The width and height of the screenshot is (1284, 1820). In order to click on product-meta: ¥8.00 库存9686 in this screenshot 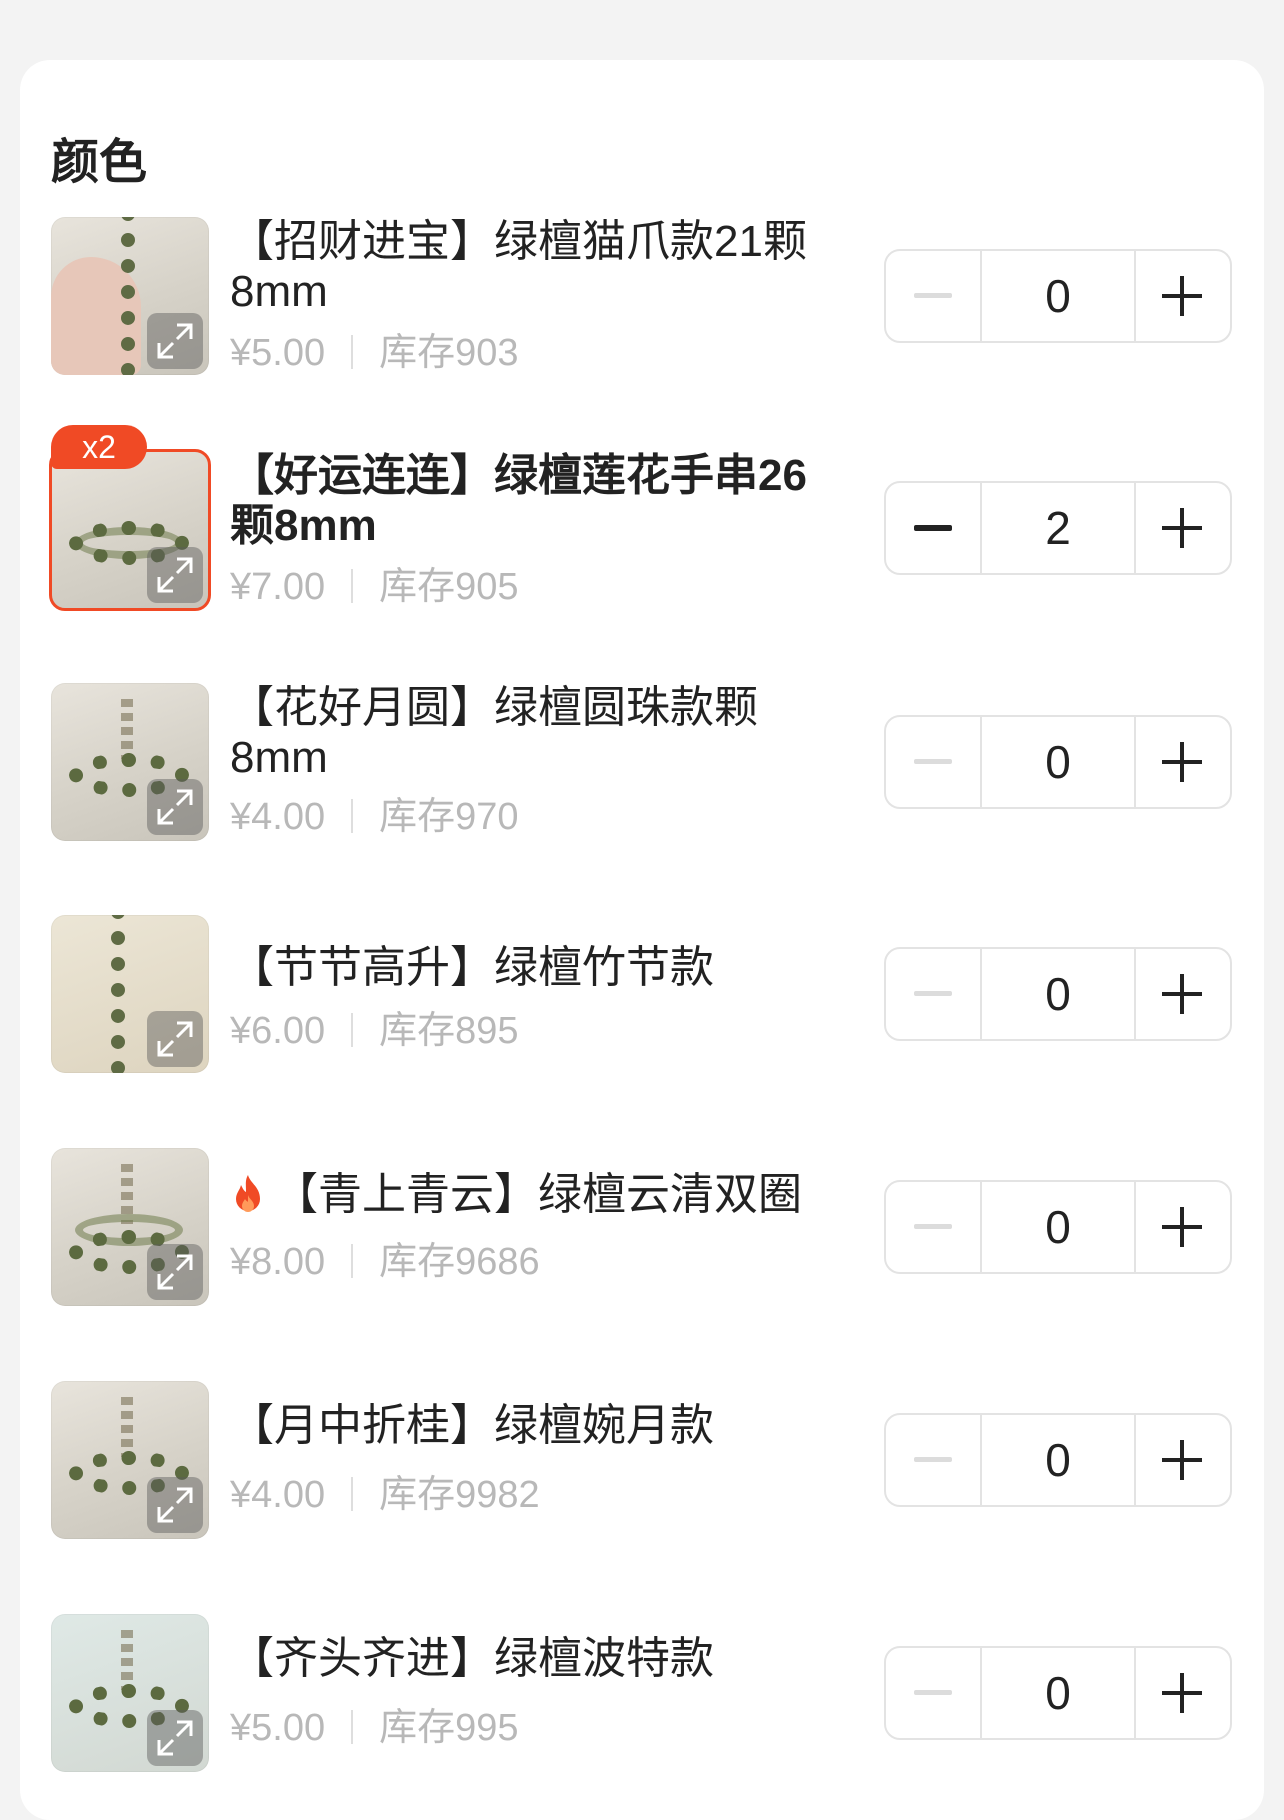, I will do `click(385, 1257)`.